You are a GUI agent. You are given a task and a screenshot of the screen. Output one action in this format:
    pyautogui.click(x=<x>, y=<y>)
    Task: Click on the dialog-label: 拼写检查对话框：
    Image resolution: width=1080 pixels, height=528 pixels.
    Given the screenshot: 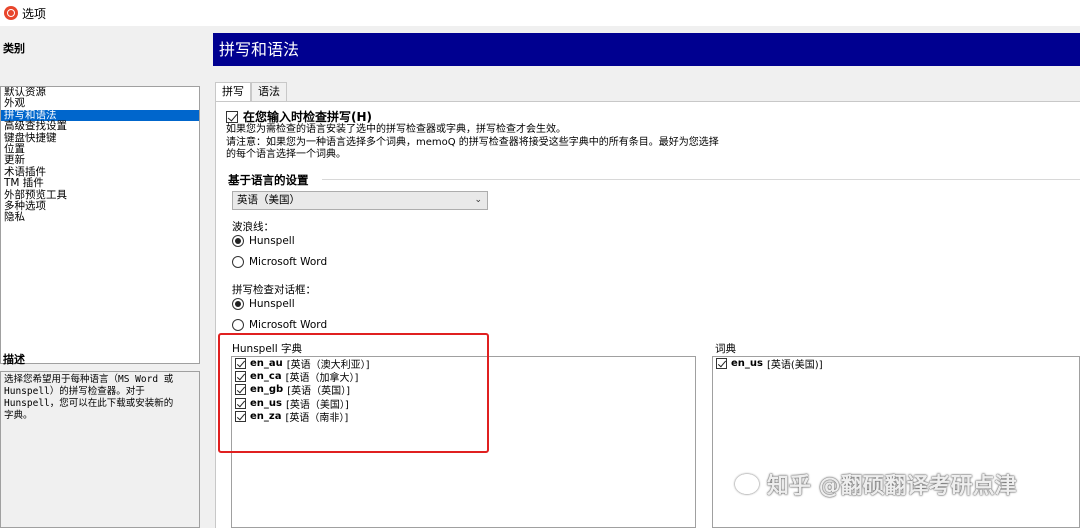 What is the action you would take?
    pyautogui.click(x=274, y=290)
    